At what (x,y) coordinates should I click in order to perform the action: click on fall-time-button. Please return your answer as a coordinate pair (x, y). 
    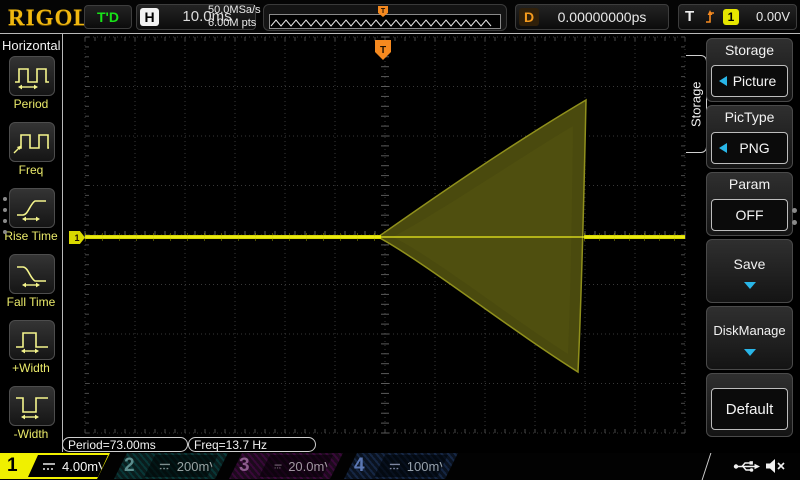
    Looking at the image, I should click on (32, 274).